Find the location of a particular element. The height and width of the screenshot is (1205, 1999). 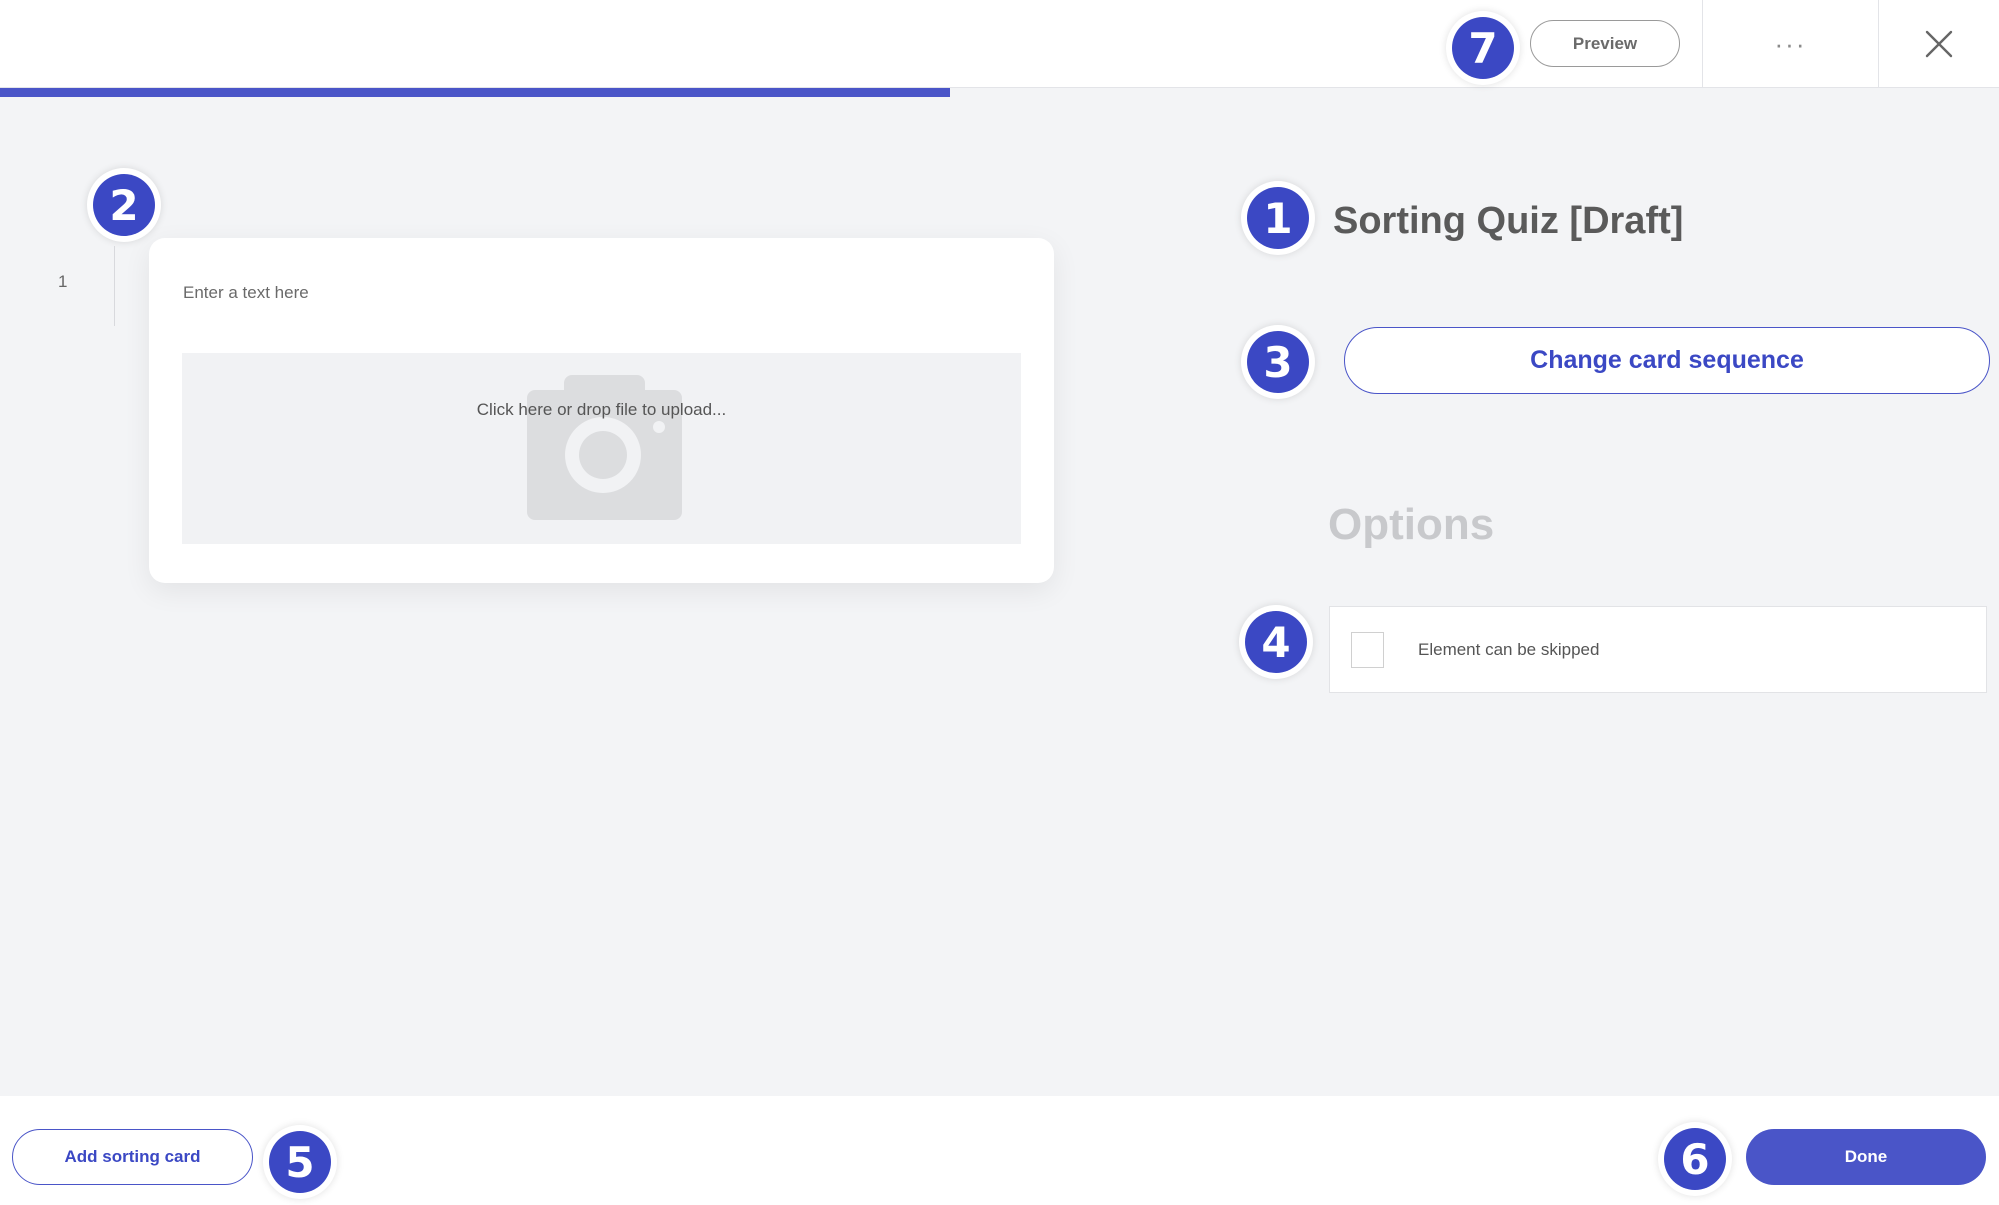

marker-5-number: 5 is located at coordinates (300, 1162).